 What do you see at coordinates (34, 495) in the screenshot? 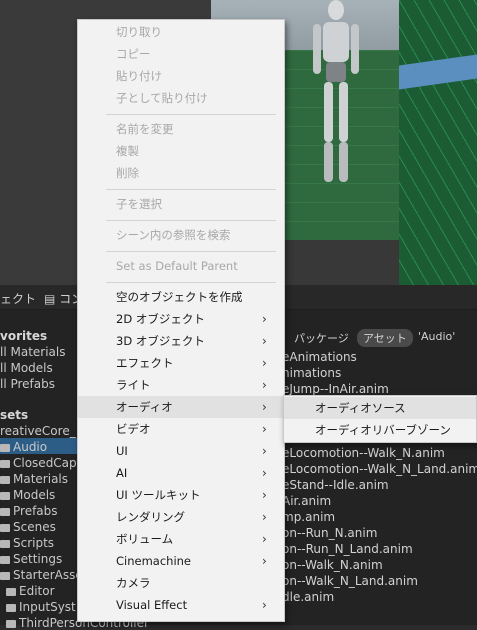
I see `folder-label: Models` at bounding box center [34, 495].